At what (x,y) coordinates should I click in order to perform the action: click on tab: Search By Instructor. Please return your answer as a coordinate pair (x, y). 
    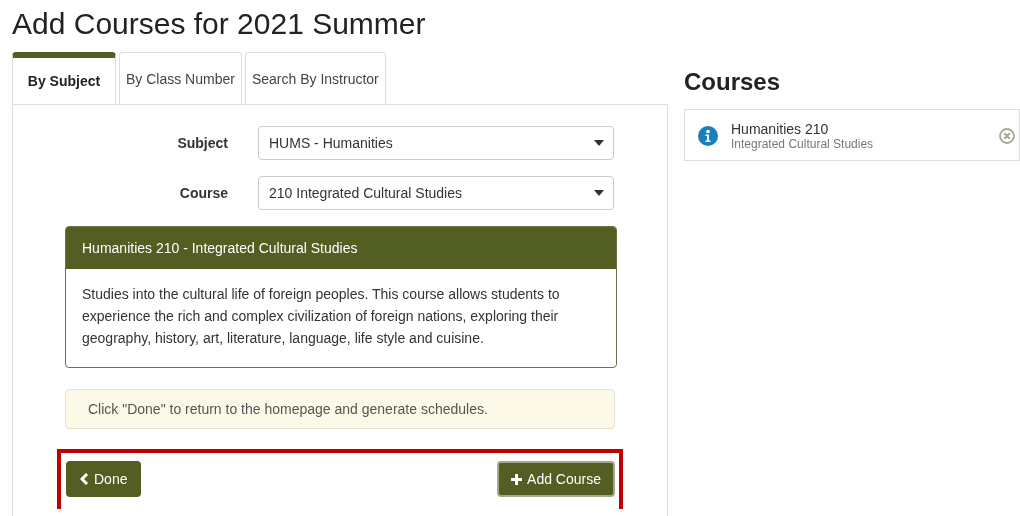
    Looking at the image, I should click on (315, 78).